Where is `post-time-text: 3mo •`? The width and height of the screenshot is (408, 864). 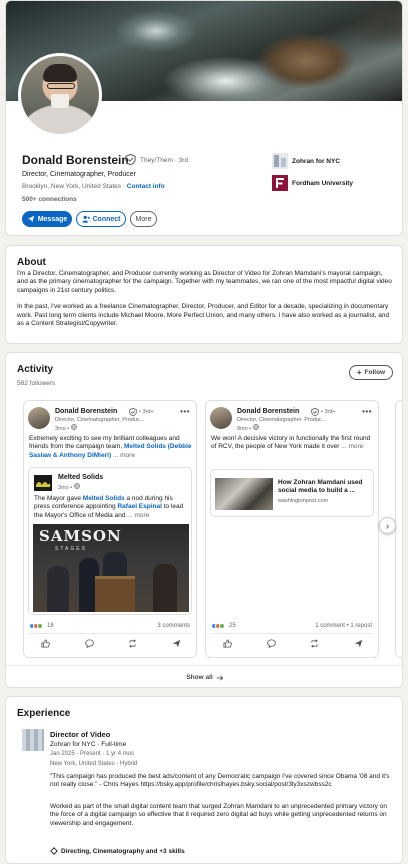 post-time-text: 3mo • is located at coordinates (62, 429).